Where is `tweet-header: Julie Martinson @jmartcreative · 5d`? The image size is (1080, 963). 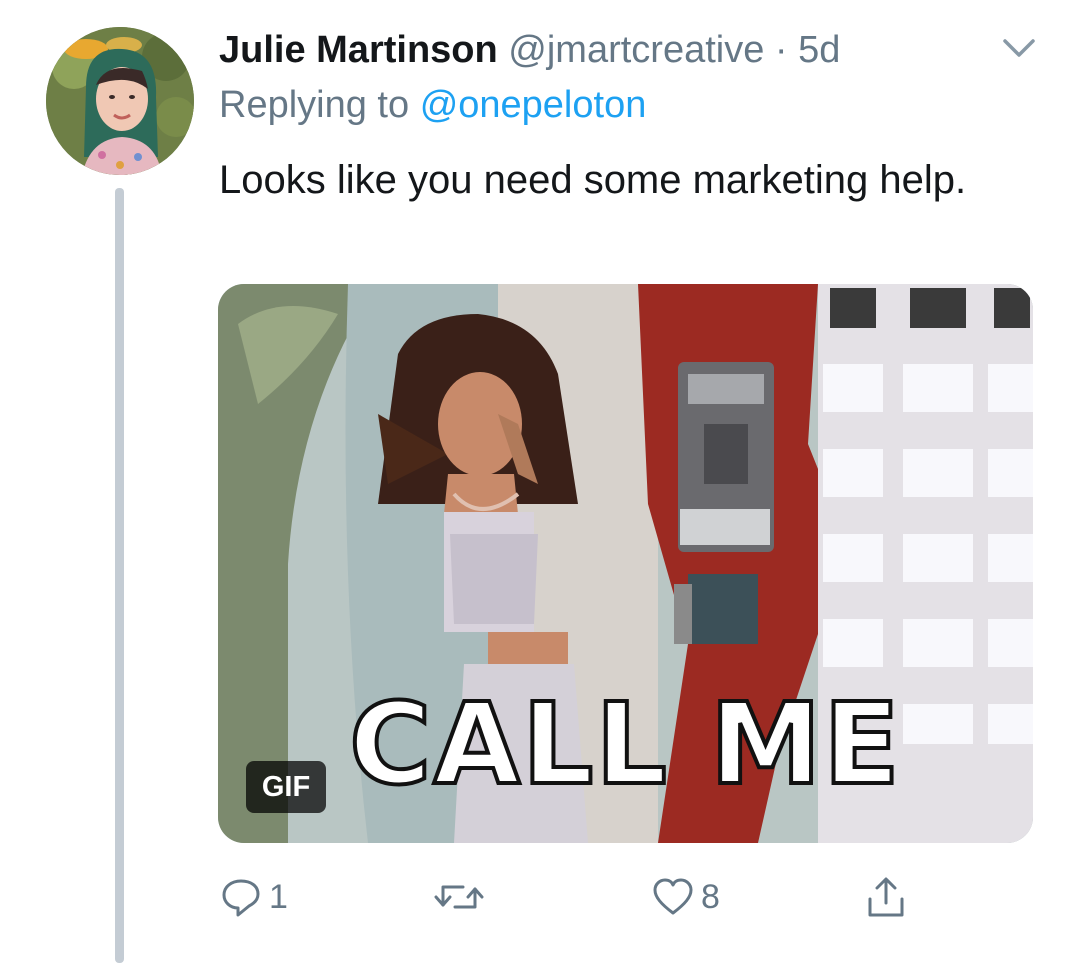
tweet-header: Julie Martinson @jmartcreative · 5d is located at coordinates (609, 50).